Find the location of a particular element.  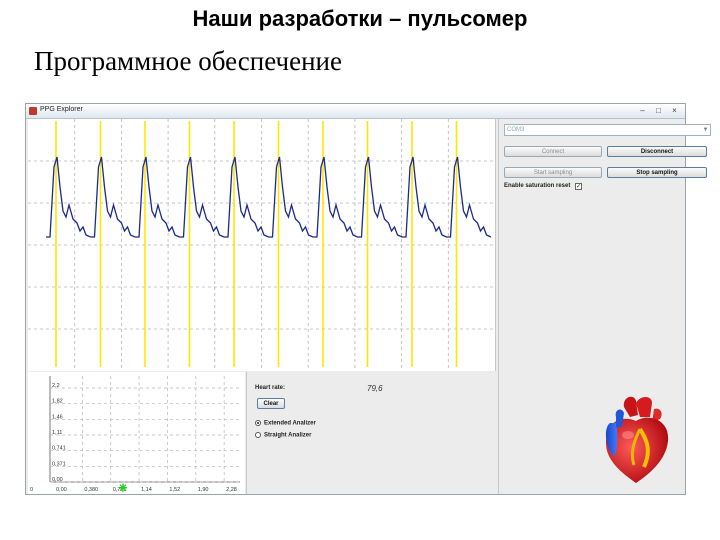

radio-extended-analizer: Extended Analizer is located at coordinates (285, 423).